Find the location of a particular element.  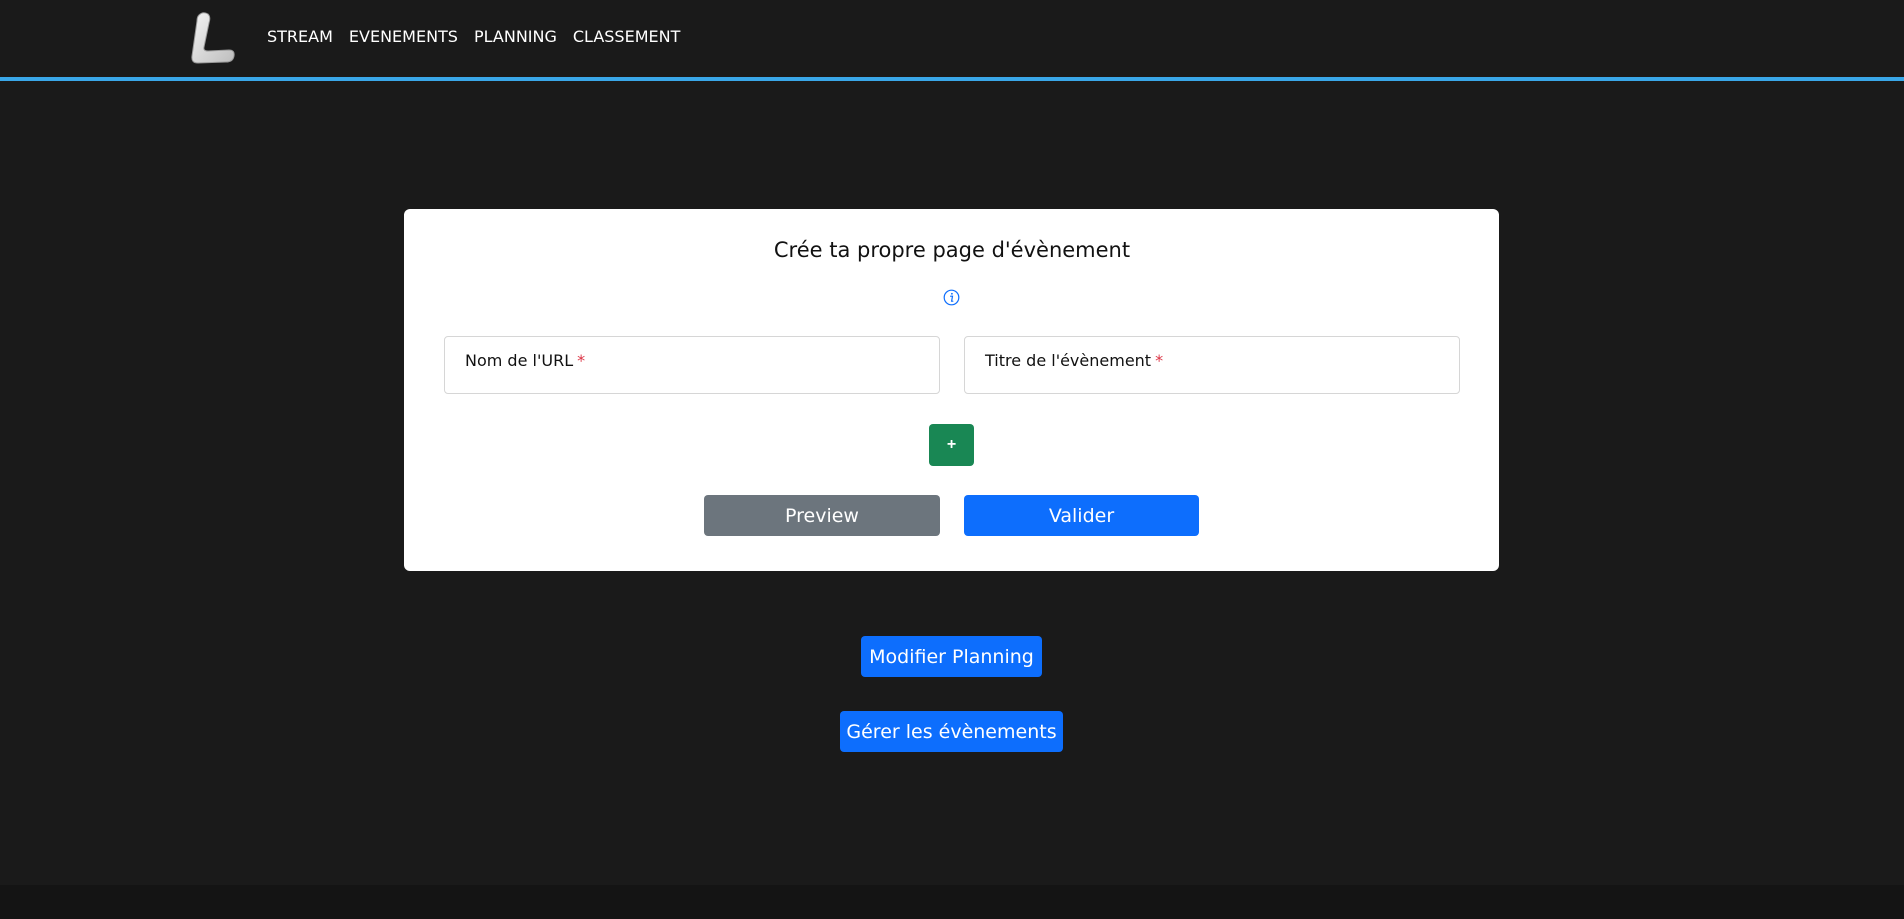

nav-link-classement: CLASSEMENT is located at coordinates (626, 36).